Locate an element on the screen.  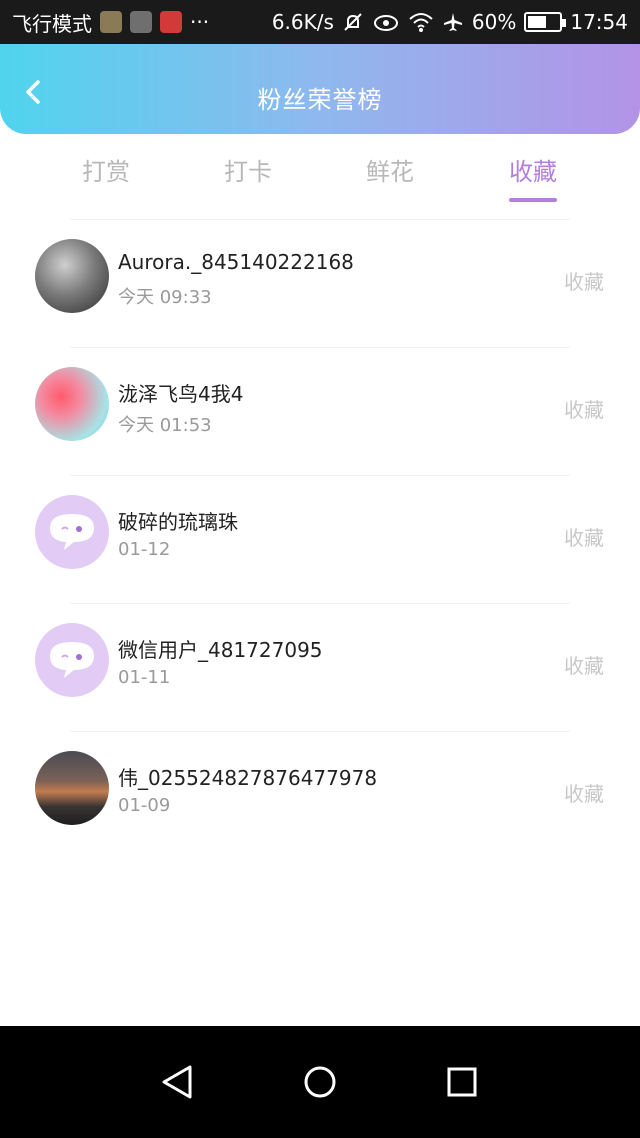
timestamp: 01-09 is located at coordinates (144, 805).